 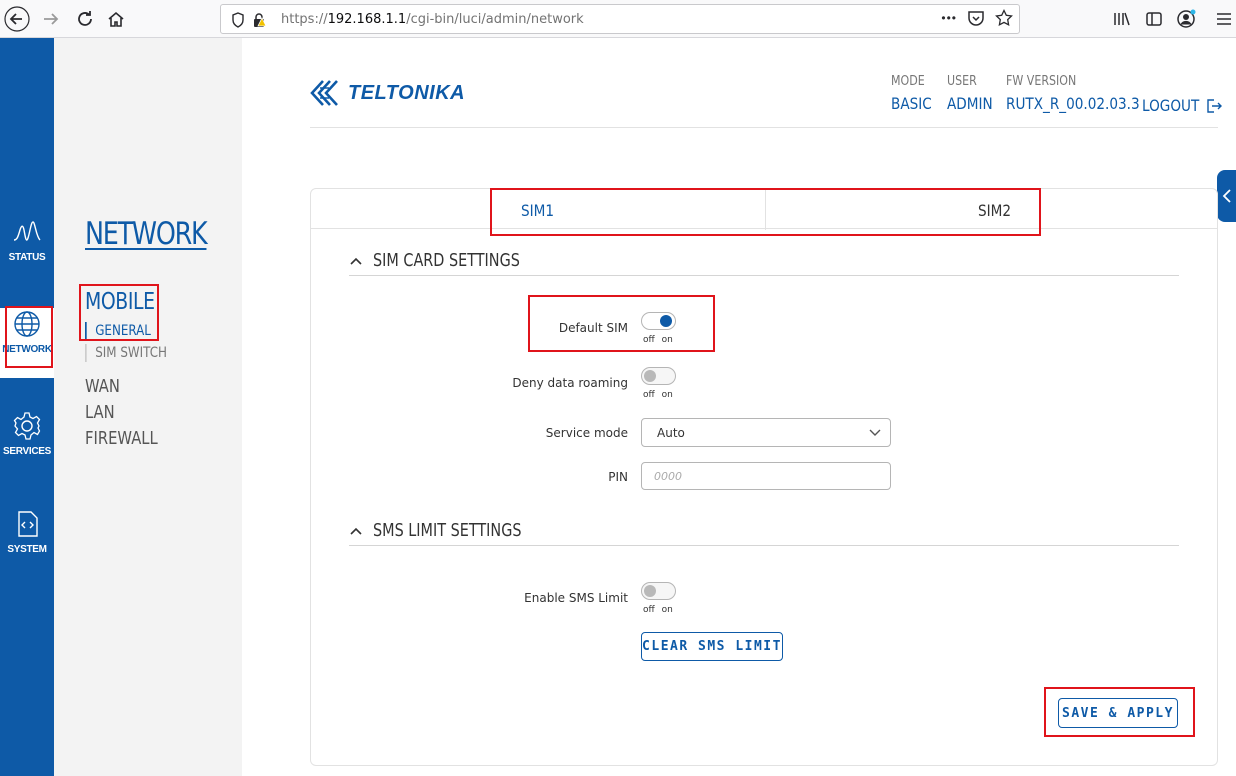 I want to click on header-user: USER ADMIN, so click(x=974, y=93).